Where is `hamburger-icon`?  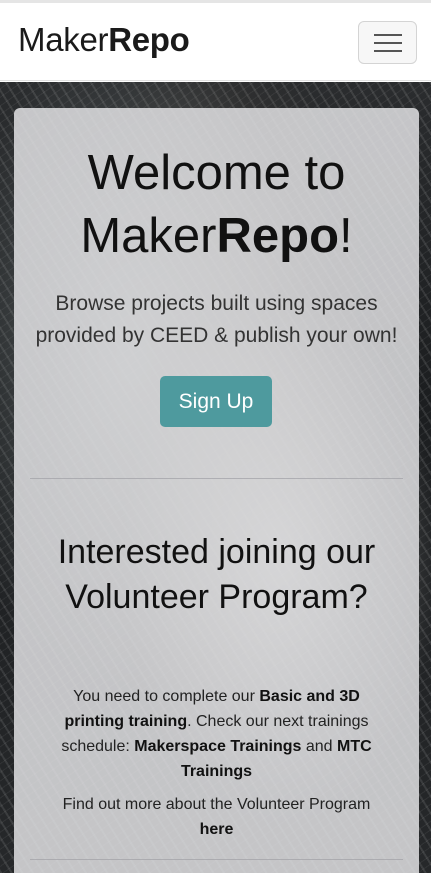 hamburger-icon is located at coordinates (388, 35).